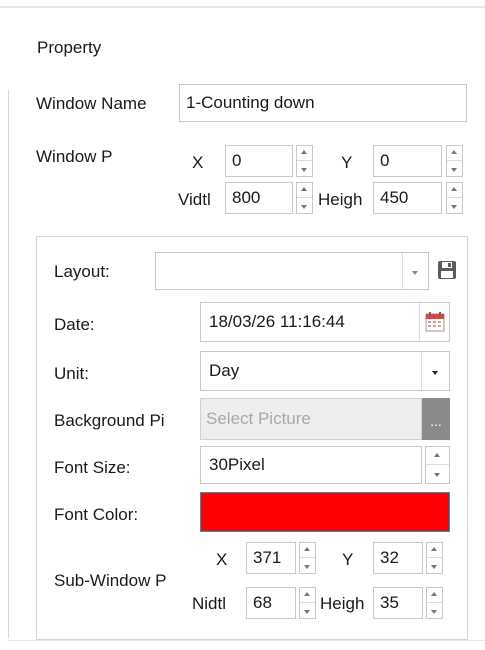  What do you see at coordinates (259, 161) in the screenshot?
I see `window-x-input: 0` at bounding box center [259, 161].